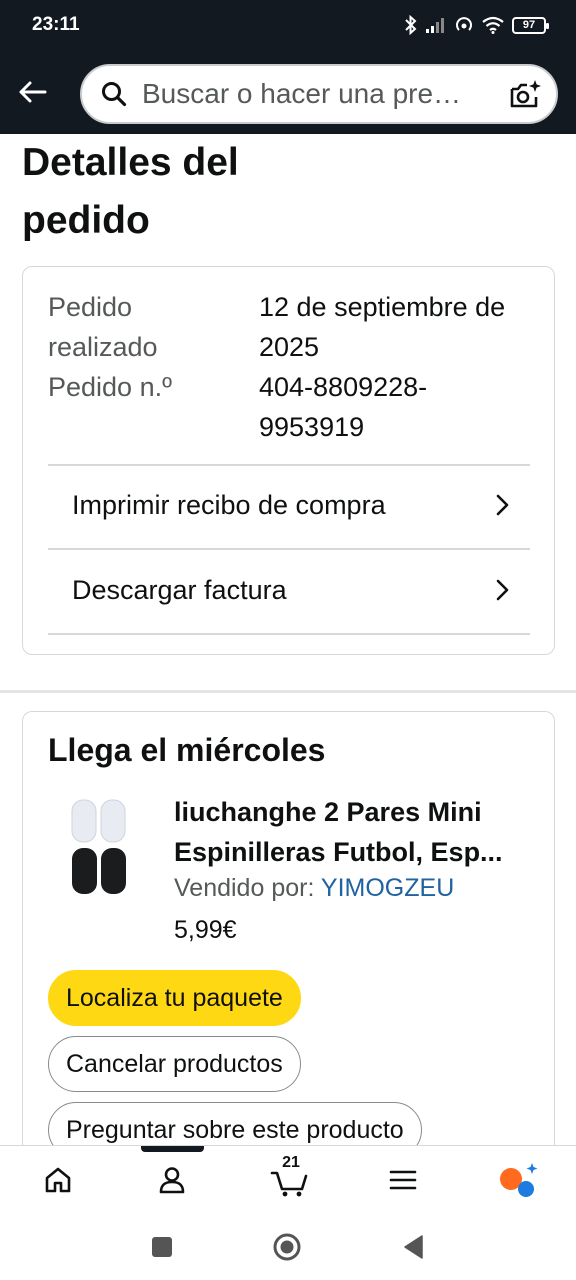 The image size is (576, 1280). Describe the element at coordinates (291, 1162) in the screenshot. I see `cart-count-badge: 21` at that location.